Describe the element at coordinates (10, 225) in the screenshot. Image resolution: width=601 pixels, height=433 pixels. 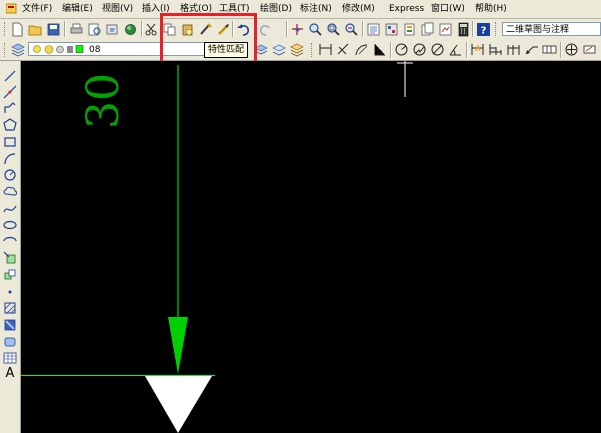
I see `ellipse-icon` at that location.